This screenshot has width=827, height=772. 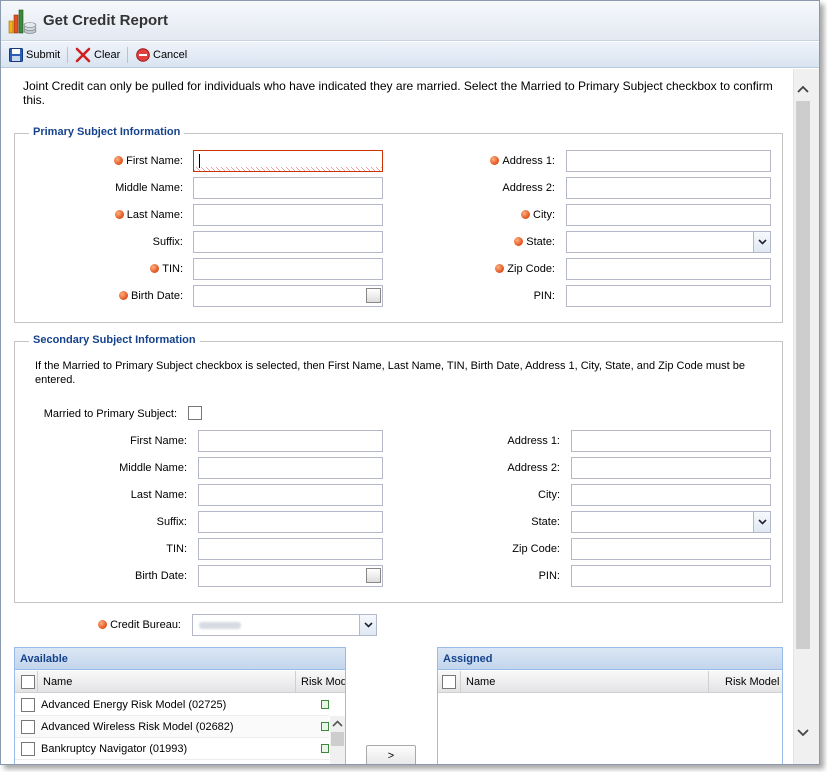 I want to click on blurred-value-mask, so click(x=220, y=625).